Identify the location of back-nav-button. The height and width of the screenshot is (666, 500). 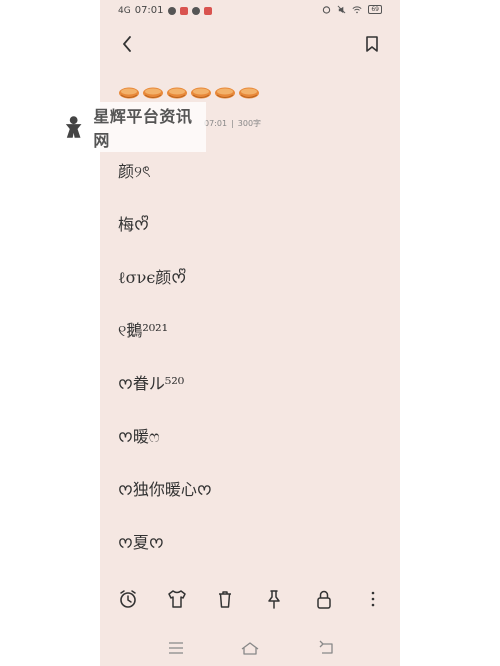
(327, 648).